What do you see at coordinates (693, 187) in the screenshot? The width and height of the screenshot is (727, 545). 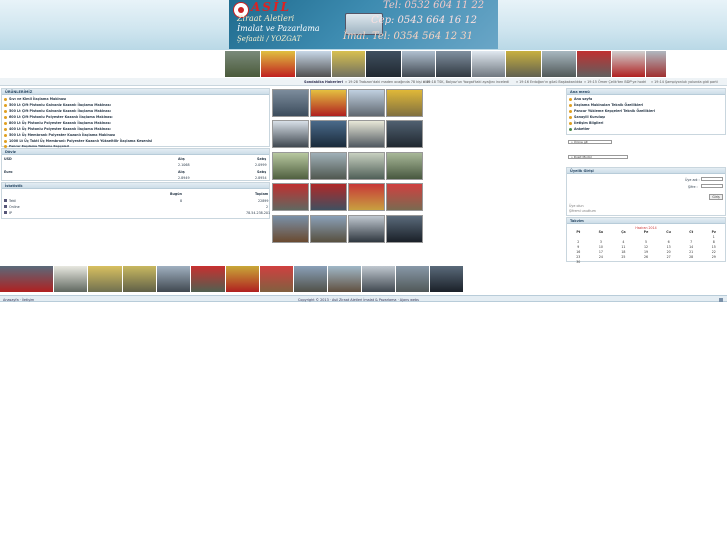 I see `password-label: Şifre :` at bounding box center [693, 187].